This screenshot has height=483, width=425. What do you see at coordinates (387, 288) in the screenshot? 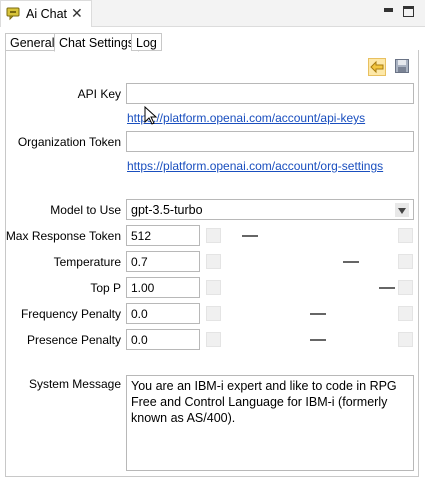
I see `top-p-slider-thumb` at bounding box center [387, 288].